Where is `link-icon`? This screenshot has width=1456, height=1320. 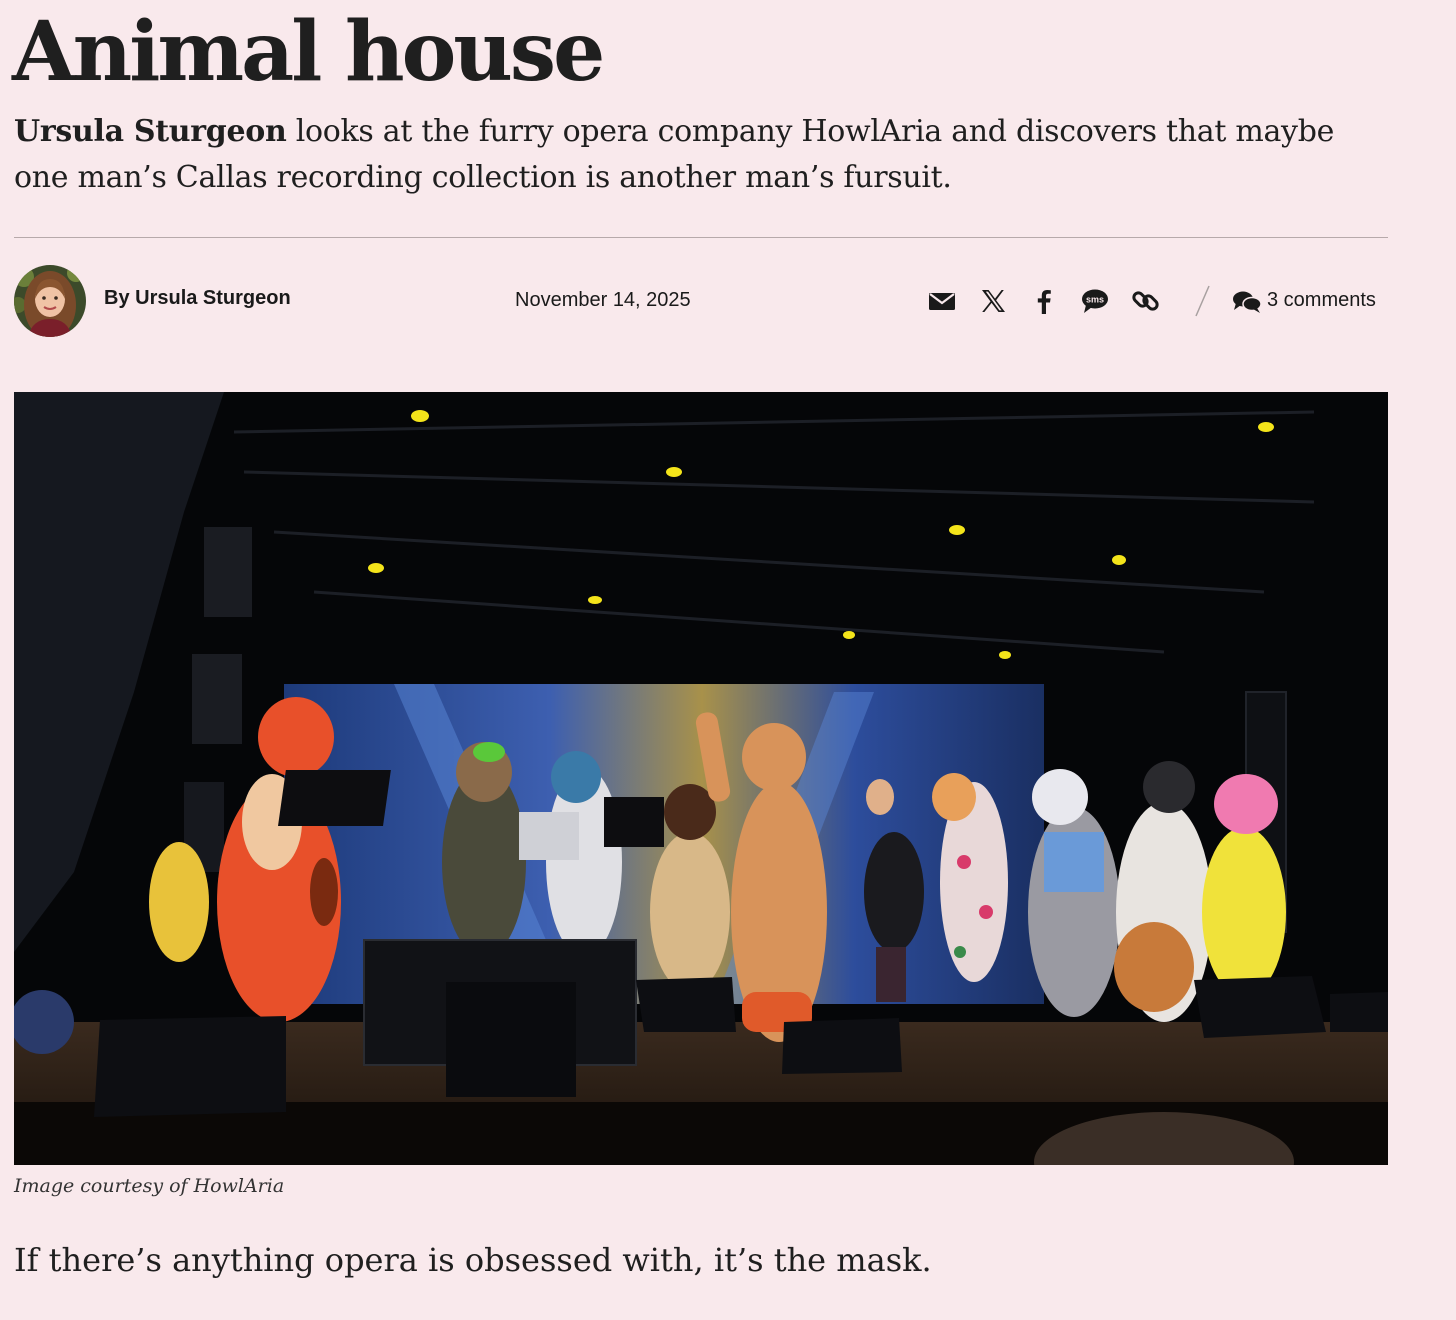
link-icon is located at coordinates (1146, 301).